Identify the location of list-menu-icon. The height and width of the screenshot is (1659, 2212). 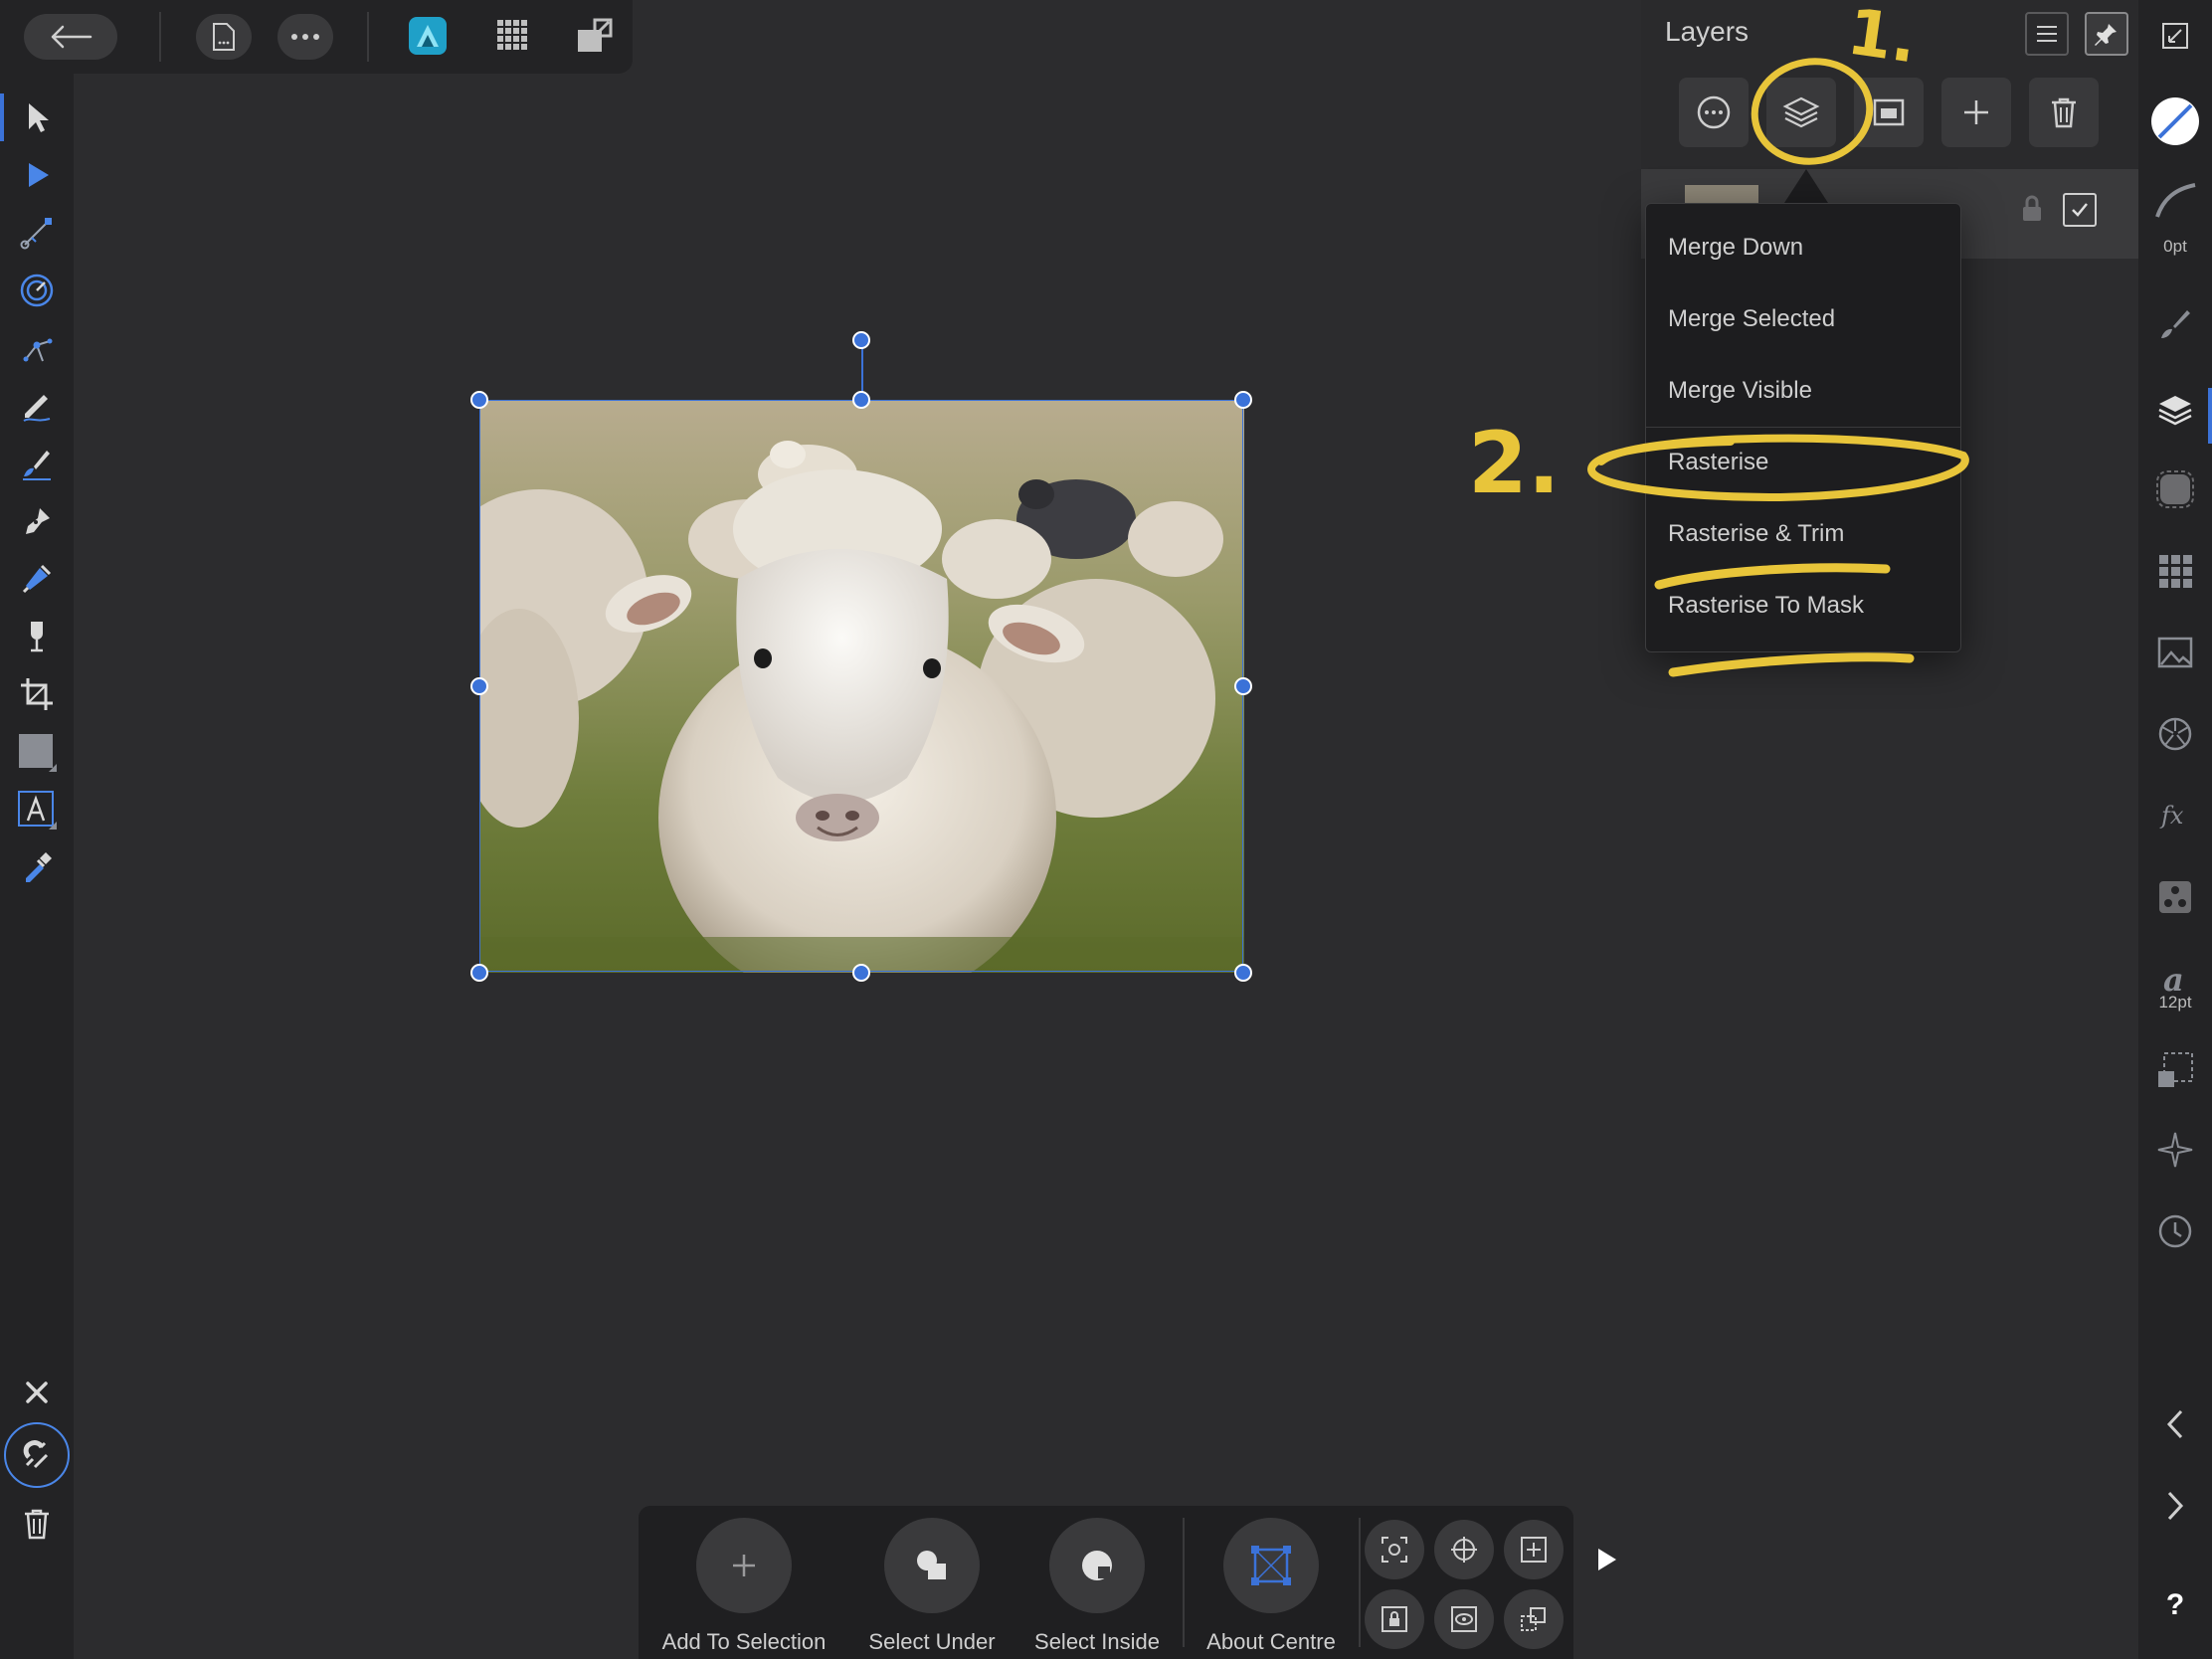
(2047, 34).